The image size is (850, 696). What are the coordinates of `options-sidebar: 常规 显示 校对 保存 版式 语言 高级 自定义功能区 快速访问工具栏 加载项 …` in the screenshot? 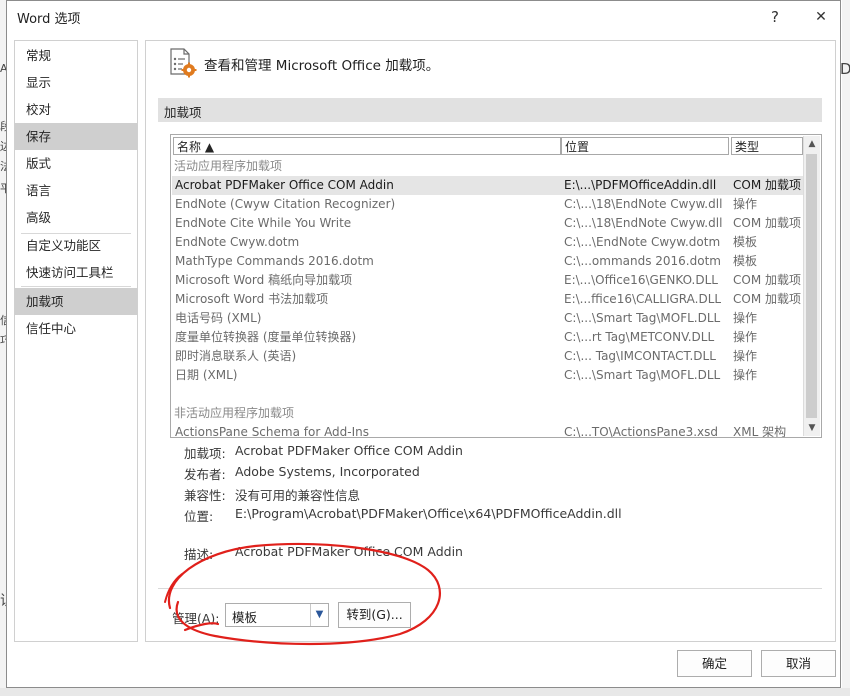 It's located at (76, 341).